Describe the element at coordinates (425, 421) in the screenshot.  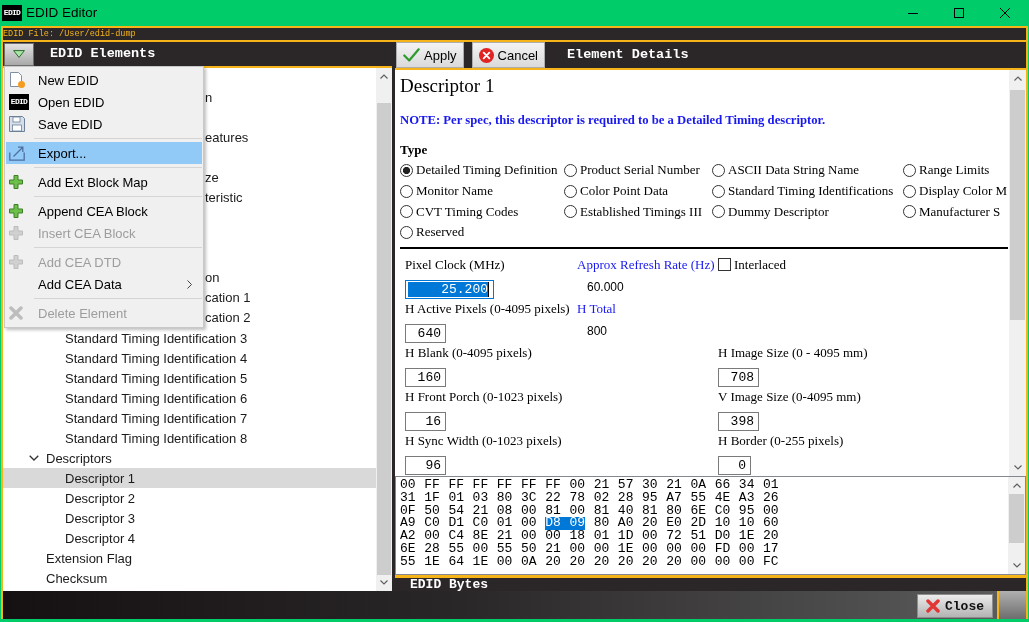
I see `input-field: 16` at that location.